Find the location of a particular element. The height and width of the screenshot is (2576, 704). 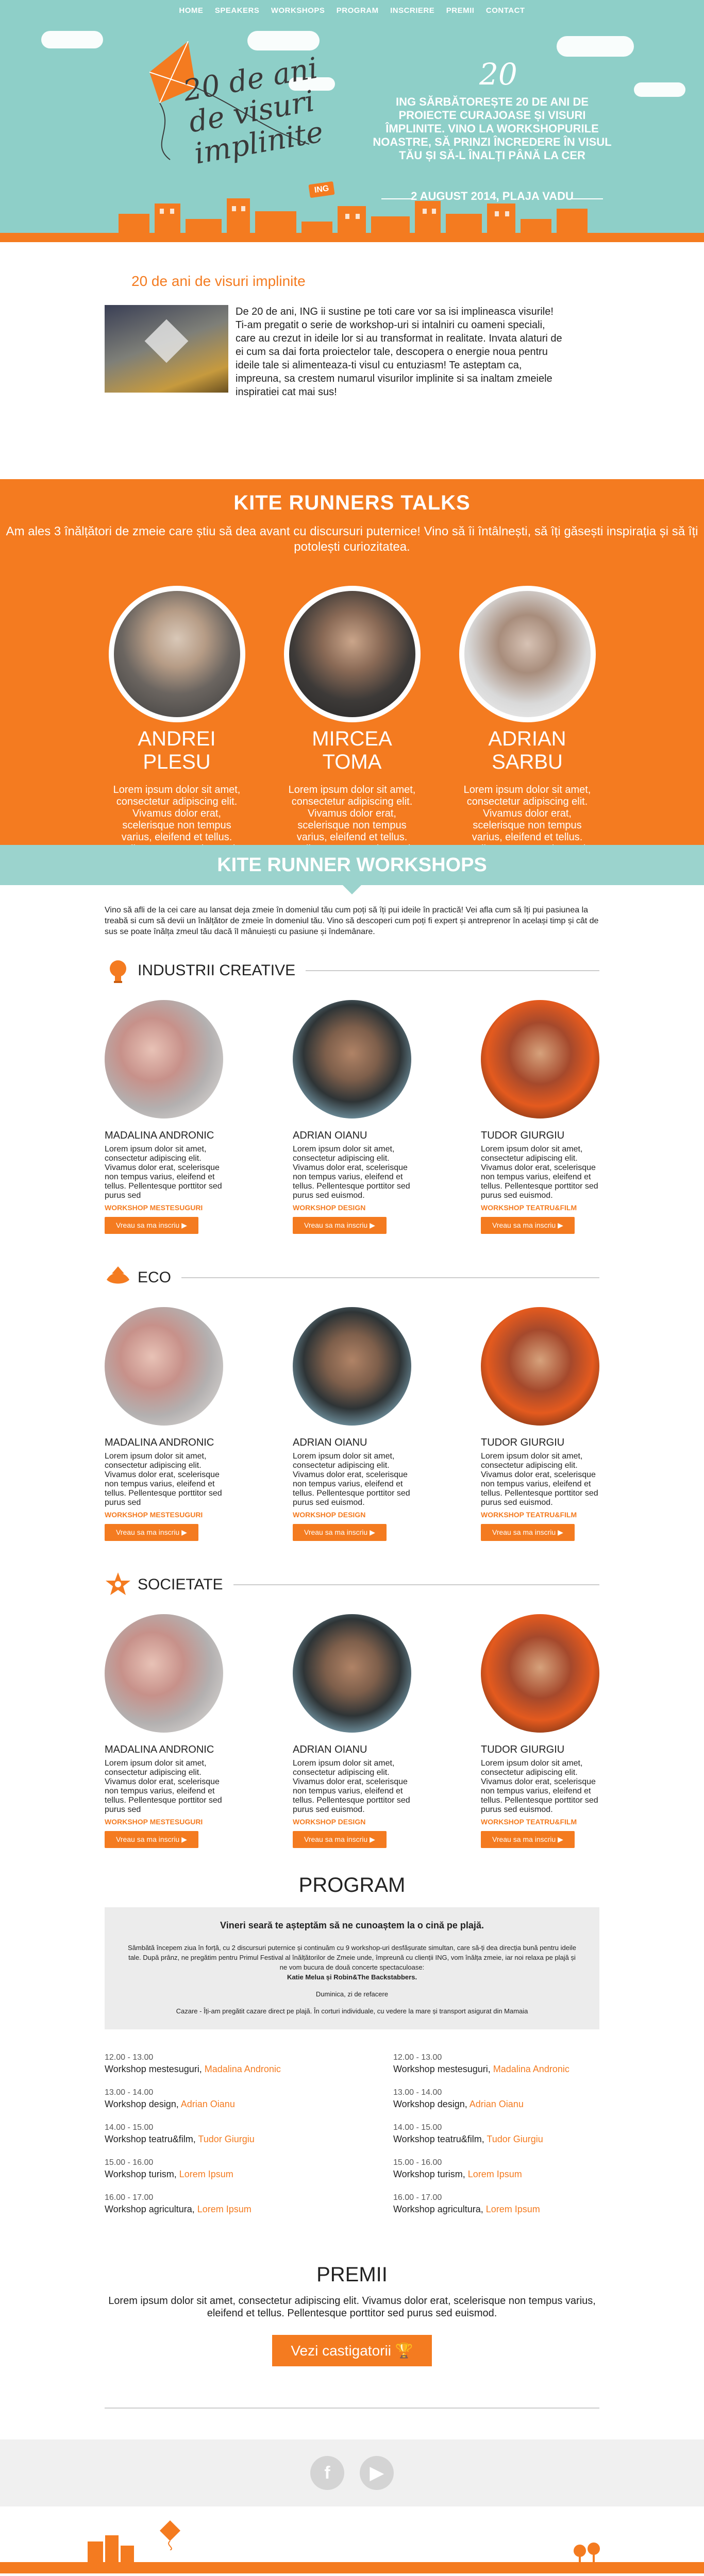

nav-premii: PREMII is located at coordinates (460, 10).